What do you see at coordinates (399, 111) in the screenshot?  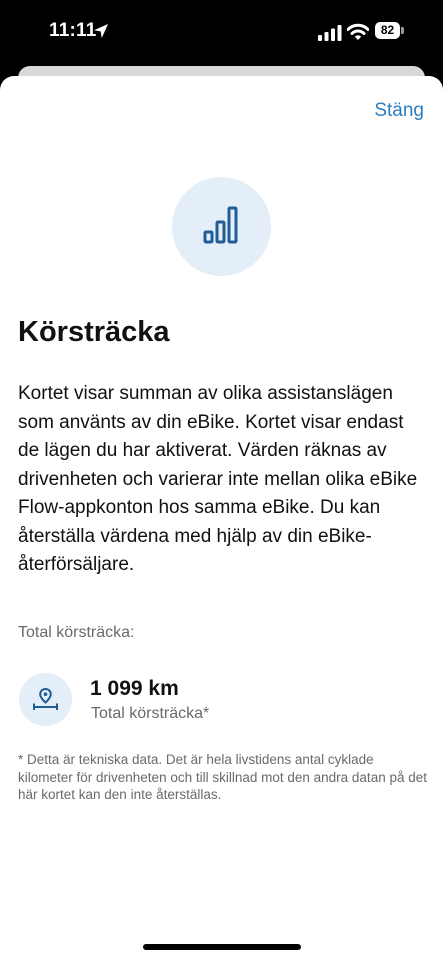 I see `close-button: Stäng` at bounding box center [399, 111].